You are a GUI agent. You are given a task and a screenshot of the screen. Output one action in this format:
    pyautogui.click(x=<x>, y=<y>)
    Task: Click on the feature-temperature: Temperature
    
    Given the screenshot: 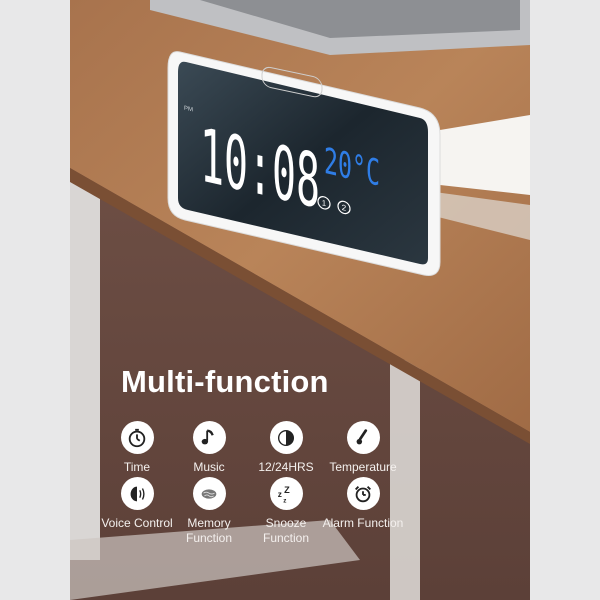 What is the action you would take?
    pyautogui.click(x=363, y=448)
    